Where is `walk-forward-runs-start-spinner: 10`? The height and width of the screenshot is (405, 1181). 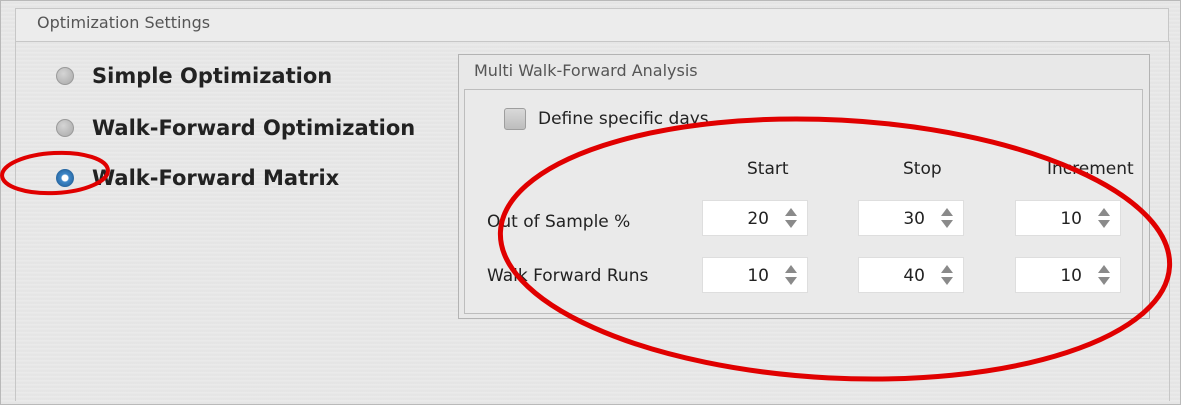 walk-forward-runs-start-spinner: 10 is located at coordinates (755, 275).